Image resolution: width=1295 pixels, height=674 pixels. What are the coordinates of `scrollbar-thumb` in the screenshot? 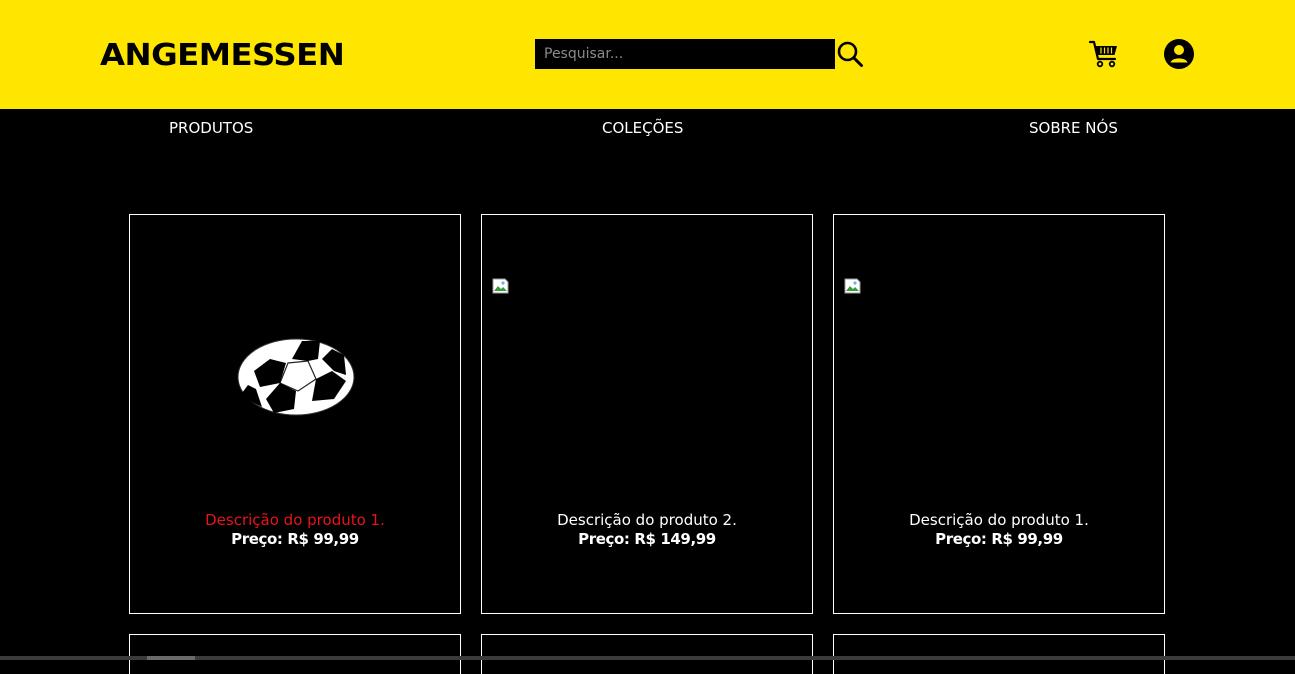 It's located at (171, 658).